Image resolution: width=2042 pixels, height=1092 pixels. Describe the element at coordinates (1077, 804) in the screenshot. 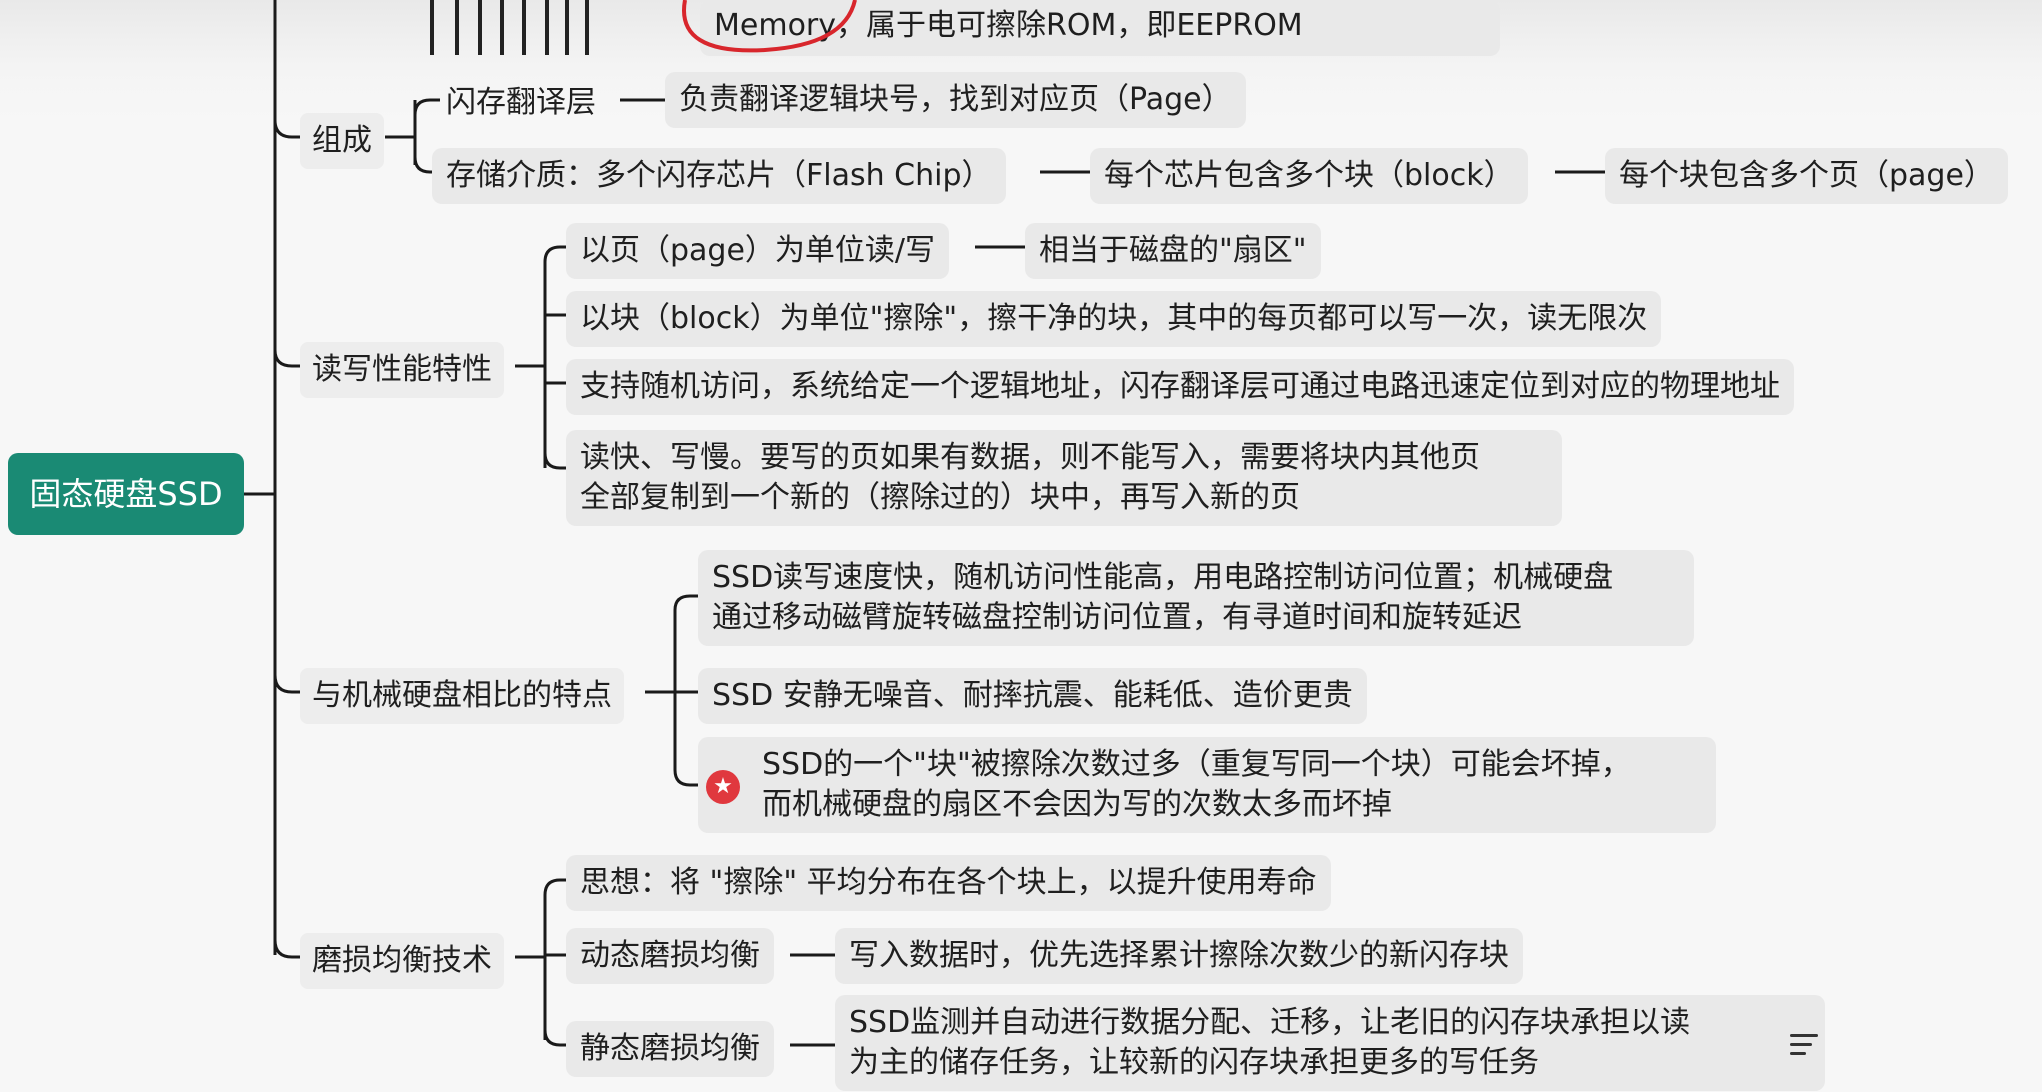

I see `node-compare-3-line2: 而机械硬盘的扇区不会因为写的次数太多而坏掉` at that location.